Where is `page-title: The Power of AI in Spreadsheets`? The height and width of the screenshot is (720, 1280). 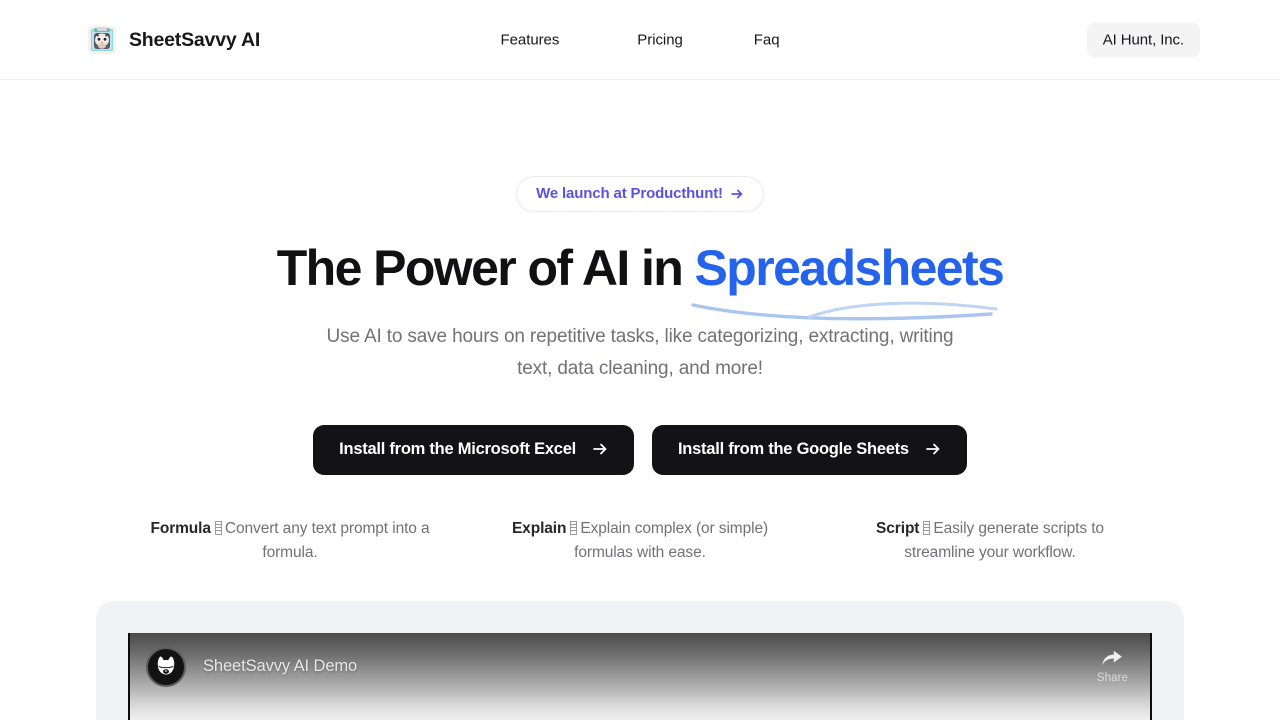
page-title: The Power of AI in Spreadsheets is located at coordinates (640, 280).